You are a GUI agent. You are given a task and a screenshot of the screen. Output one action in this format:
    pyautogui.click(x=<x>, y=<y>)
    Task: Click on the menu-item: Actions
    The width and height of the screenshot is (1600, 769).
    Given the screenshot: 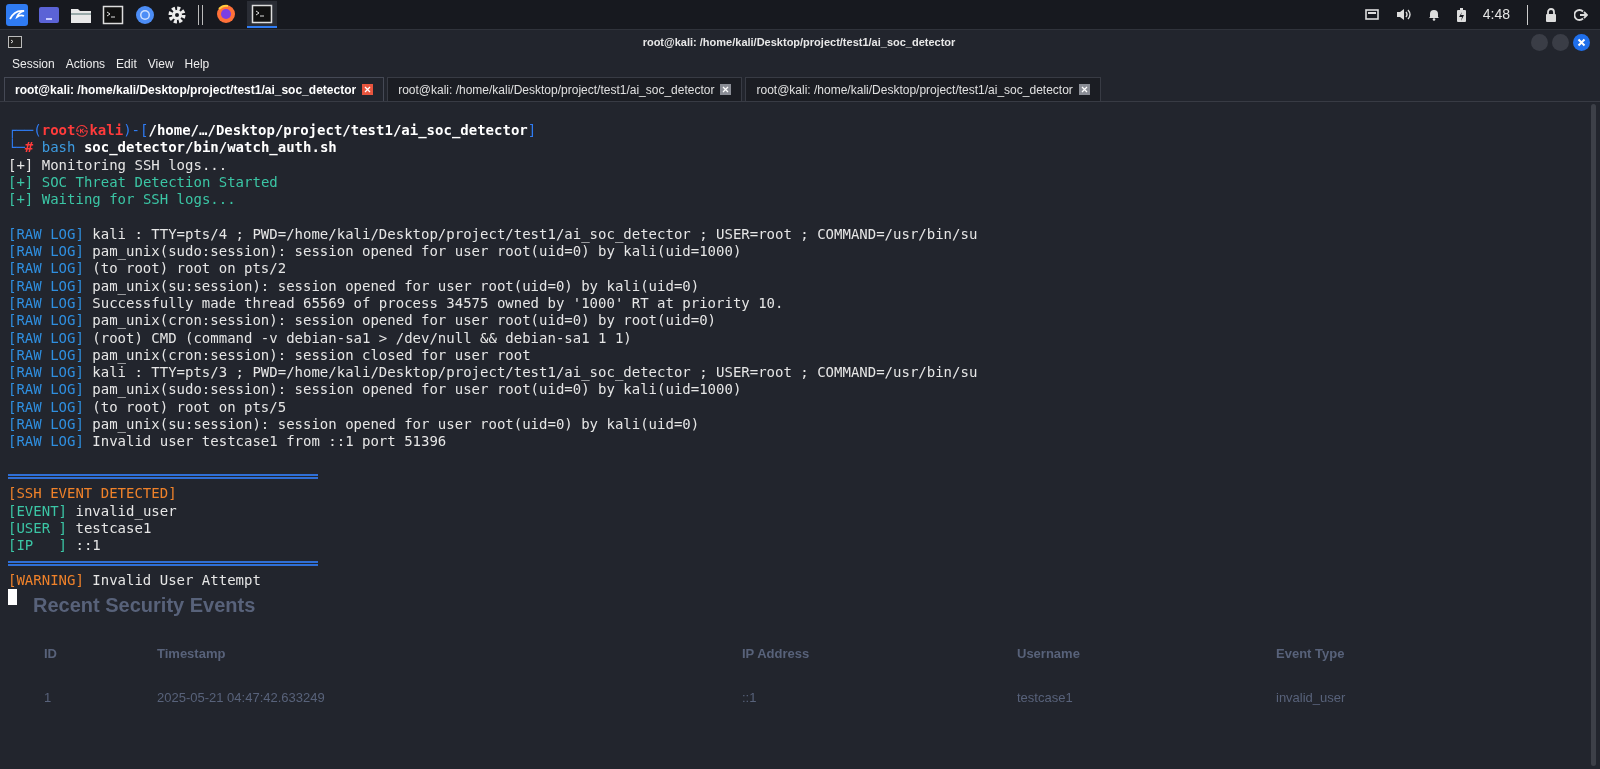 What is the action you would take?
    pyautogui.click(x=85, y=64)
    